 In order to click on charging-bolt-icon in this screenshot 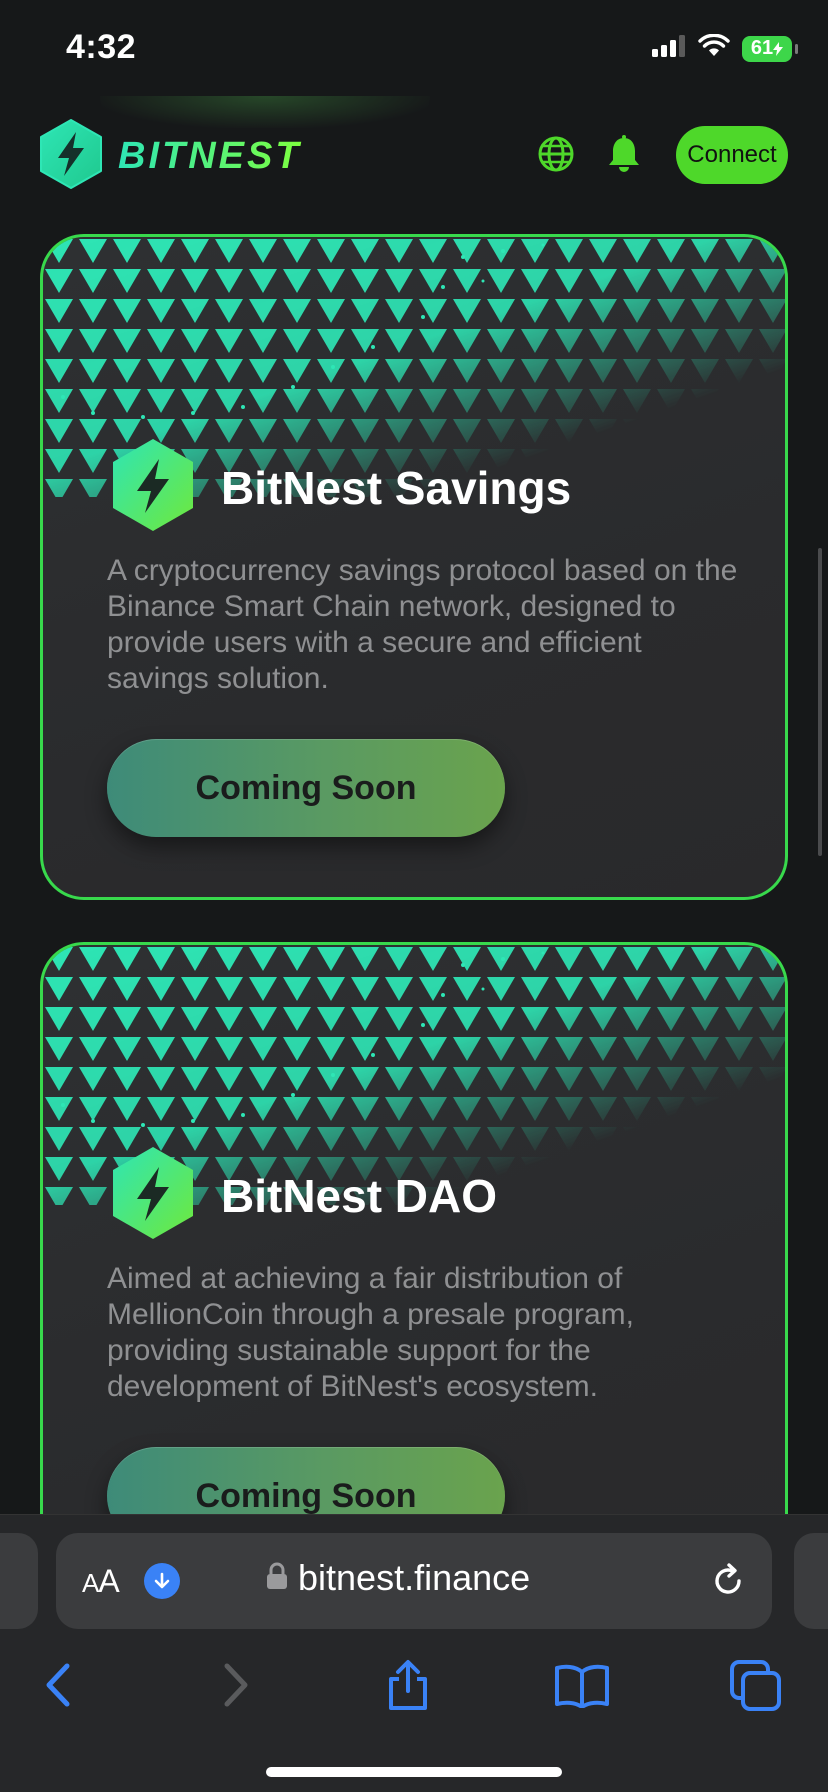, I will do `click(778, 48)`.